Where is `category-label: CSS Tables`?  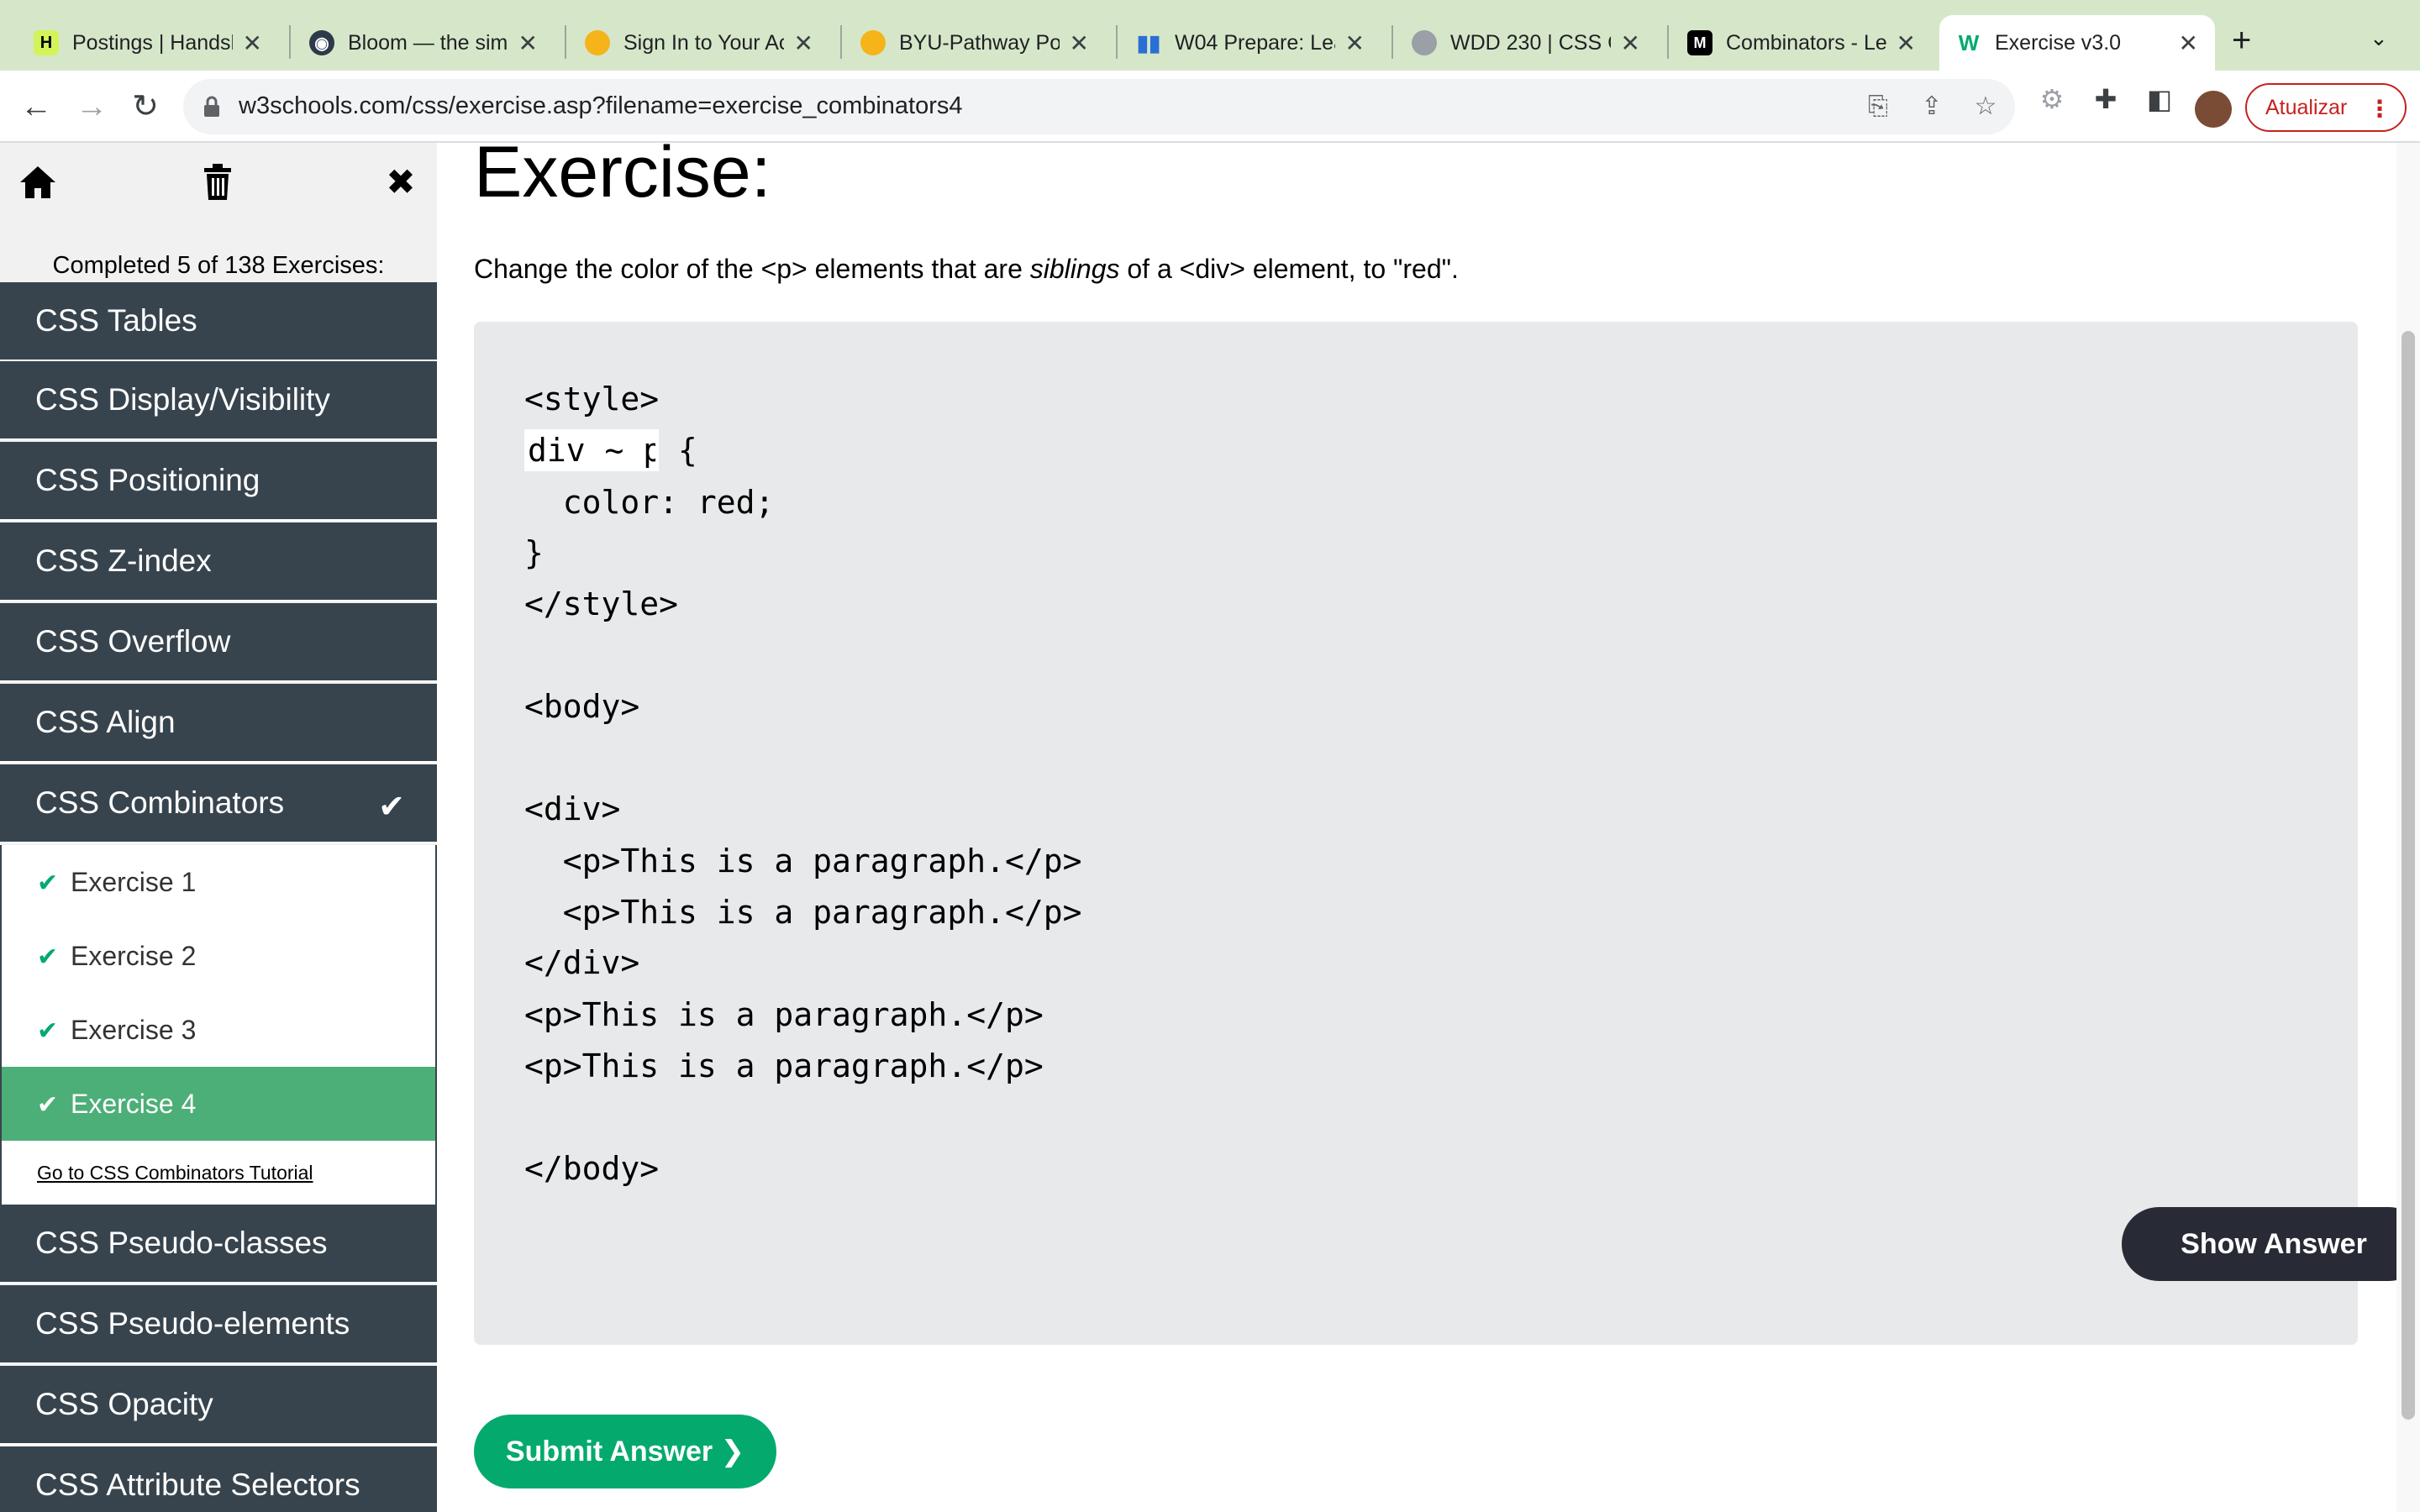
category-label: CSS Tables is located at coordinates (116, 320).